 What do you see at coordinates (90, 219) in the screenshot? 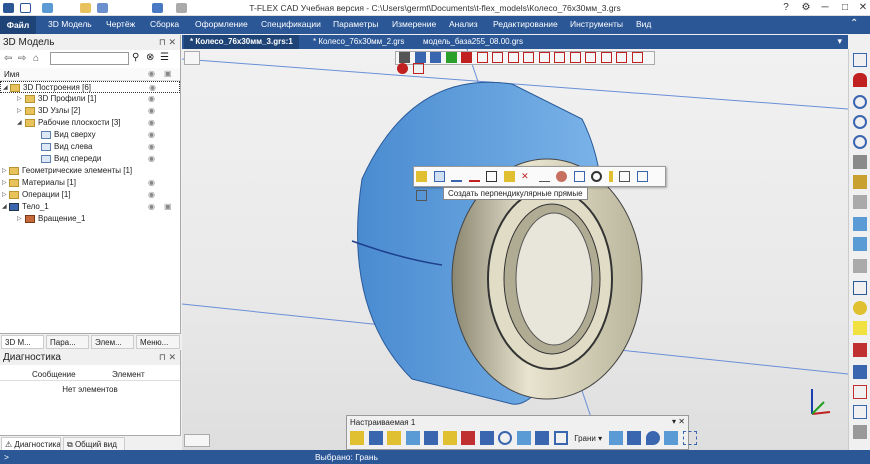
I see `tree-item: ▷ Вращение_1` at bounding box center [90, 219].